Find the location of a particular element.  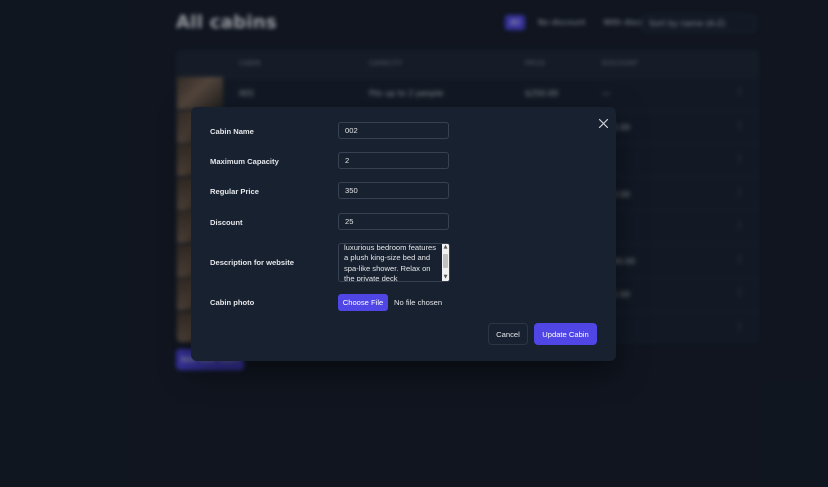

update-cabin-button: Update Cabin is located at coordinates (565, 334).